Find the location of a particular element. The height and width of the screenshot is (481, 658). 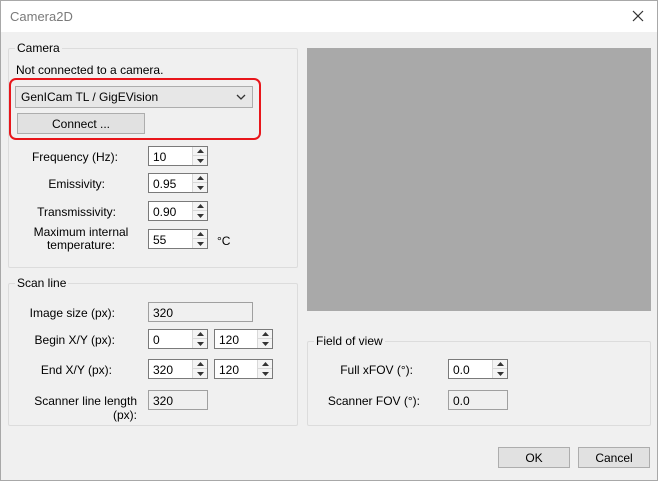

camera-interface-select: GenICam TL / GigEVision is located at coordinates (134, 97).